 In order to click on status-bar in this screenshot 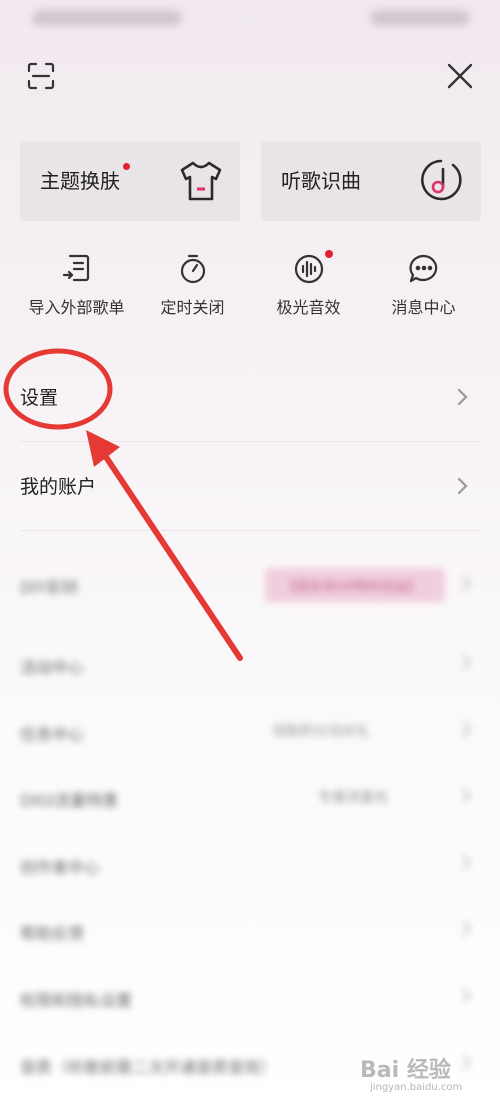, I will do `click(250, 20)`.